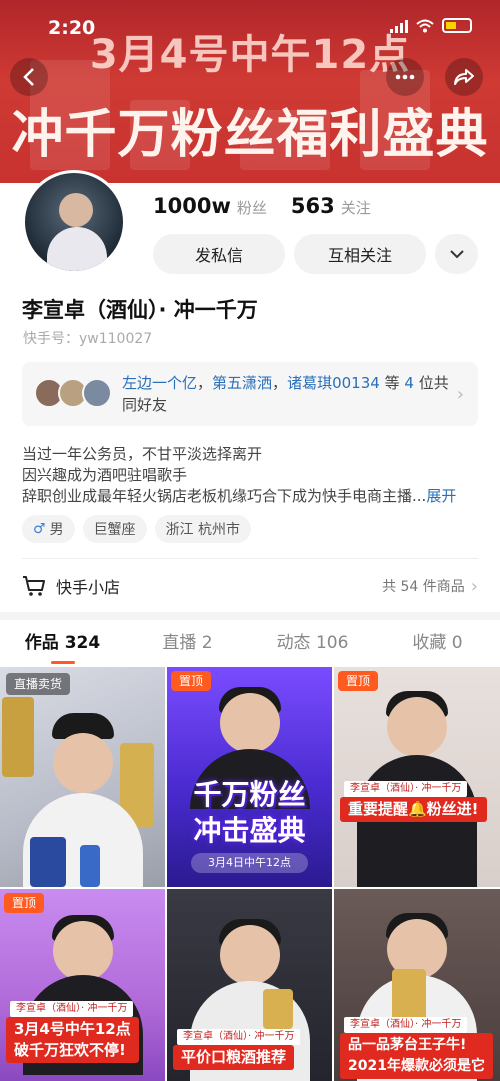  I want to click on shop-count: 共 54 件商品, so click(423, 587).